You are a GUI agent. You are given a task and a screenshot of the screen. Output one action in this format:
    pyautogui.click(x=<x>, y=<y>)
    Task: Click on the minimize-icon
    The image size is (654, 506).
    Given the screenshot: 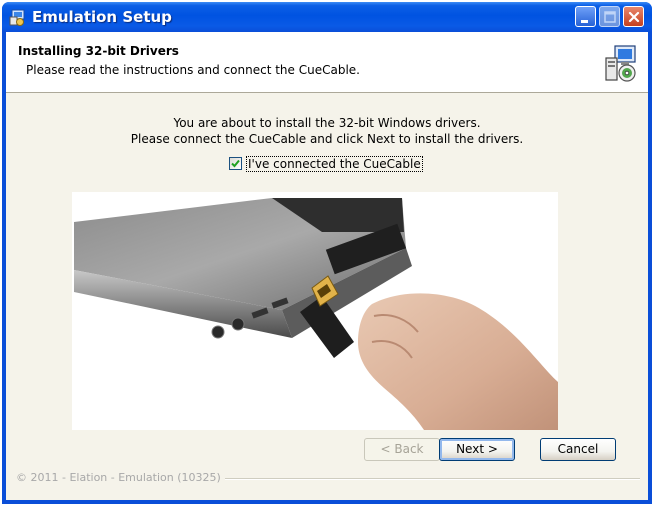 What is the action you would take?
    pyautogui.click(x=584, y=21)
    